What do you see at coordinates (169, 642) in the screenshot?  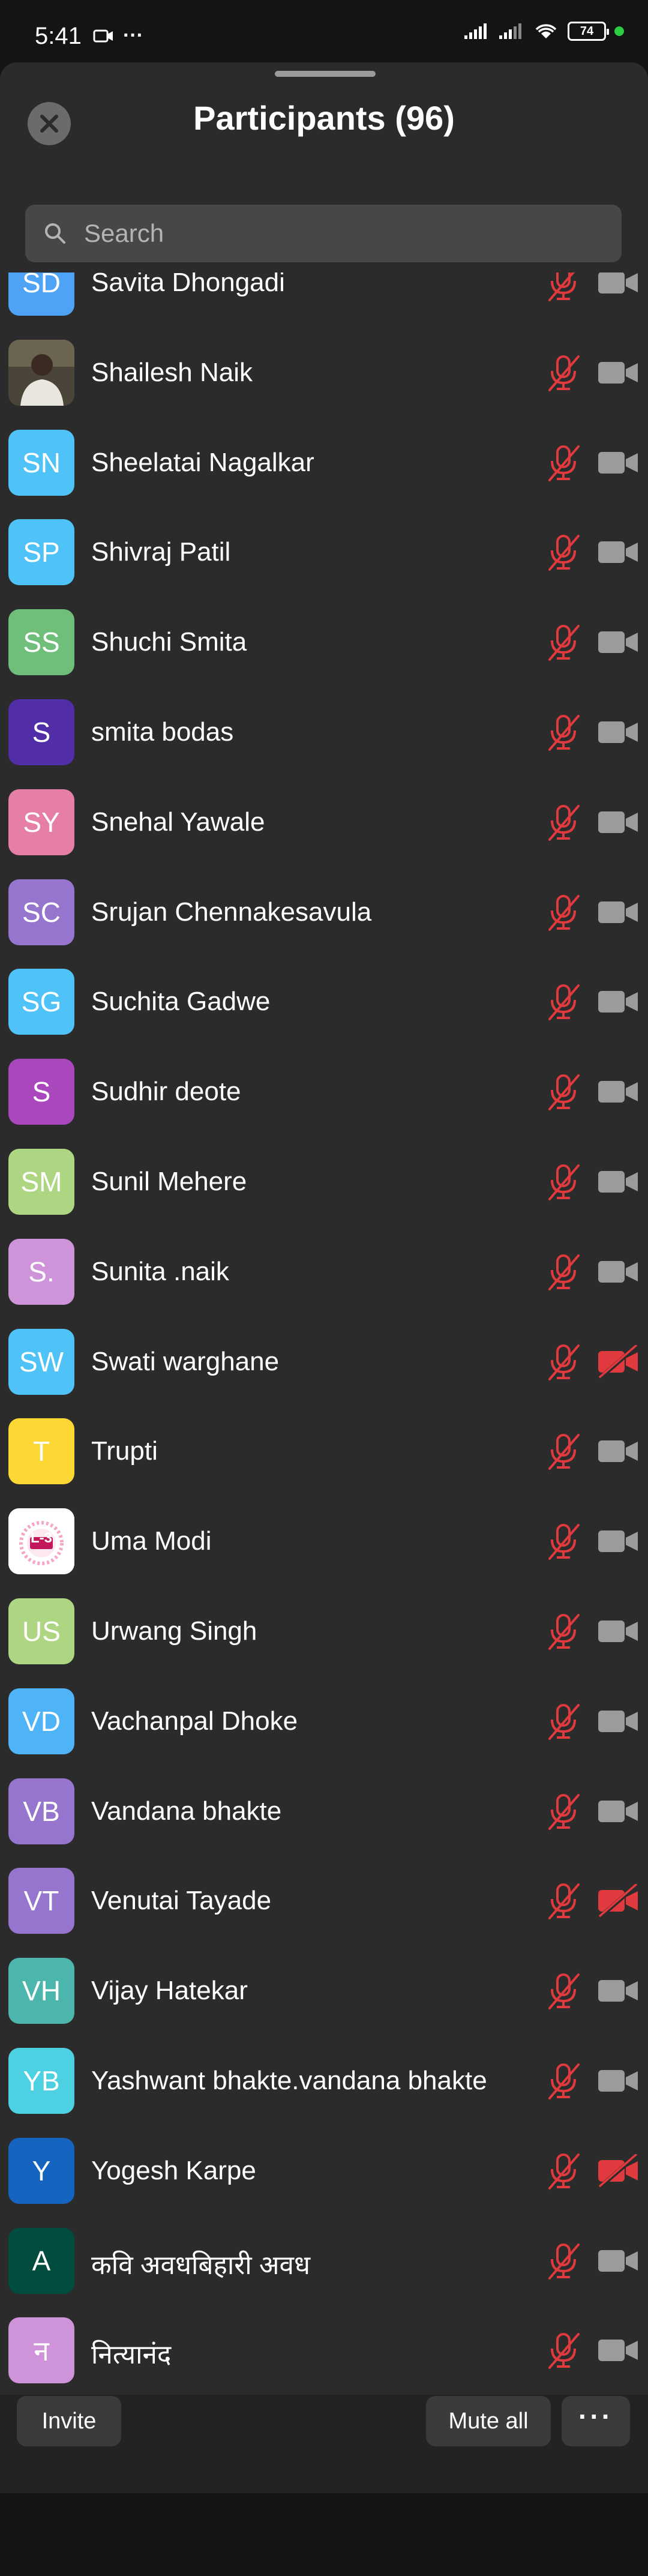 I see `participant-name: Shuchi Smita` at bounding box center [169, 642].